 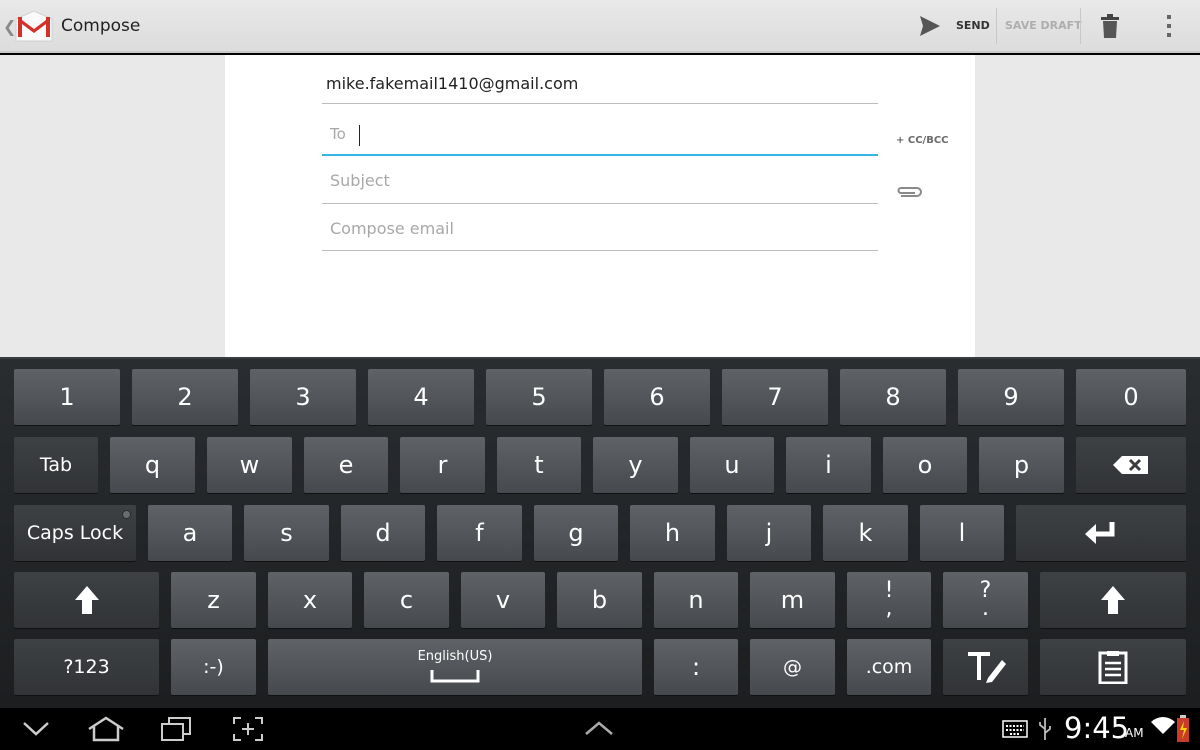 I want to click on gmail-logo, so click(x=34, y=27).